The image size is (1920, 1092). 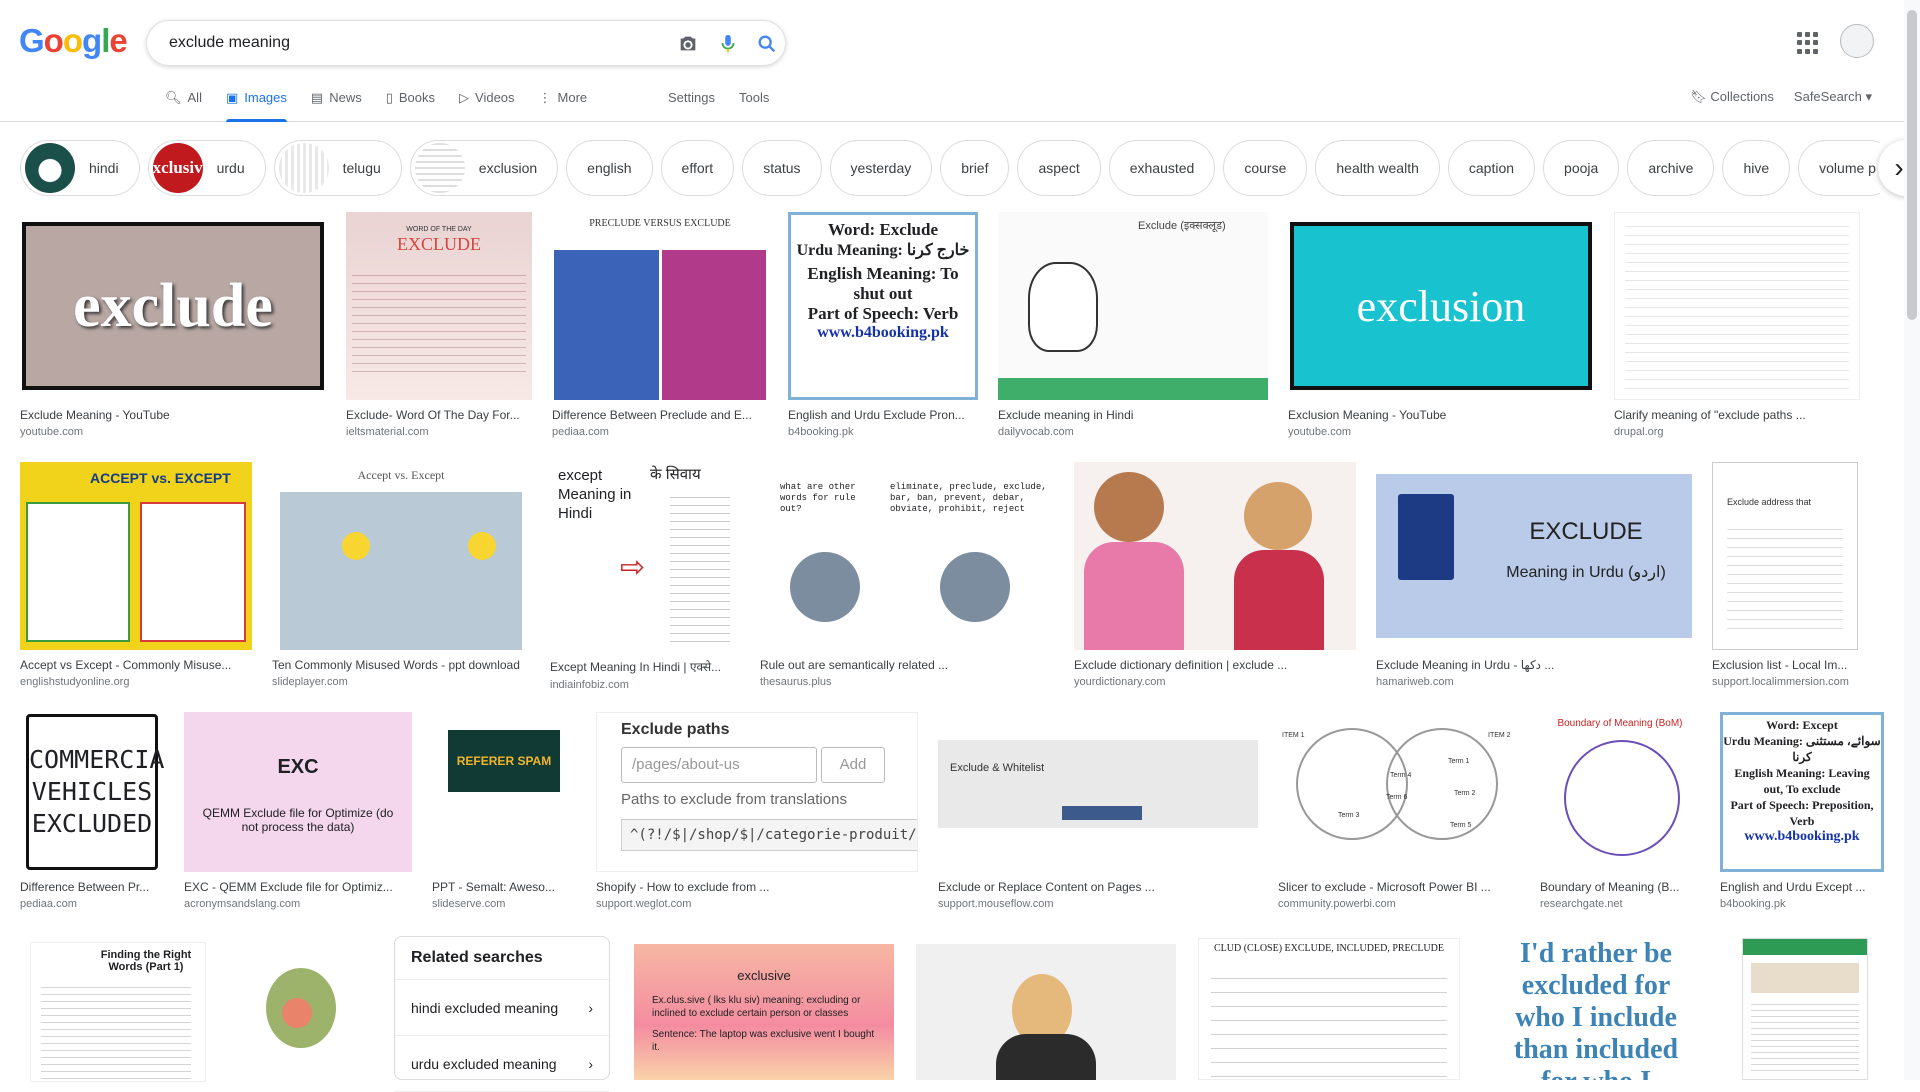 I want to click on chip-hindi: hindi, so click(x=80, y=168).